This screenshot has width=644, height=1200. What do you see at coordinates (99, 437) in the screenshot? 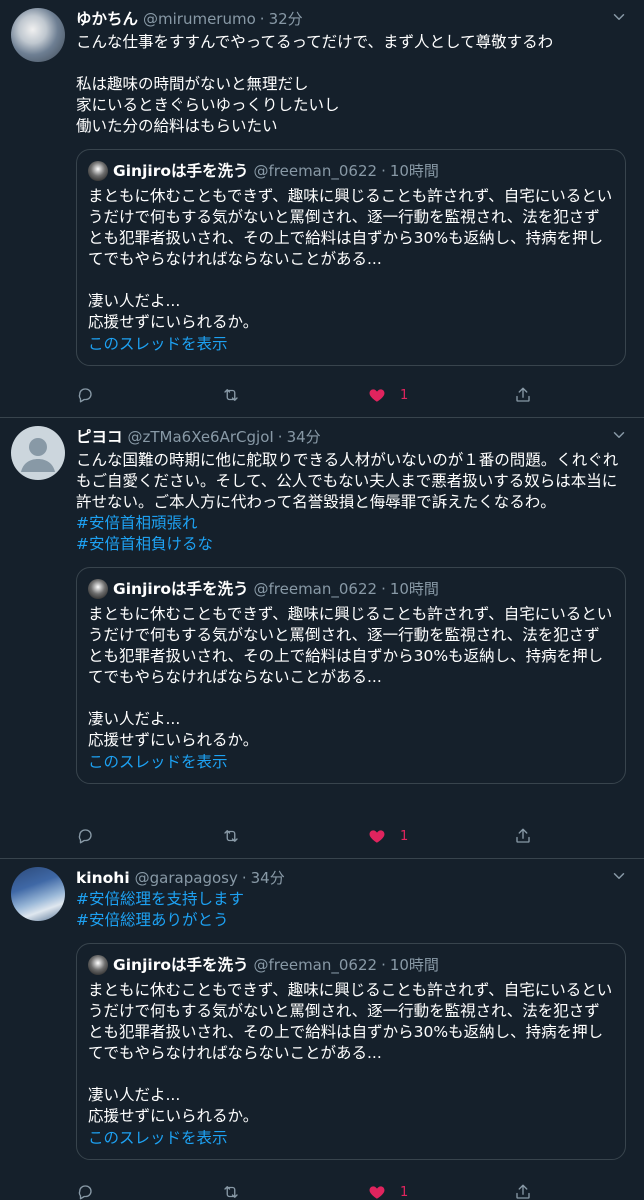
I see `display-name: ピヨコ` at bounding box center [99, 437].